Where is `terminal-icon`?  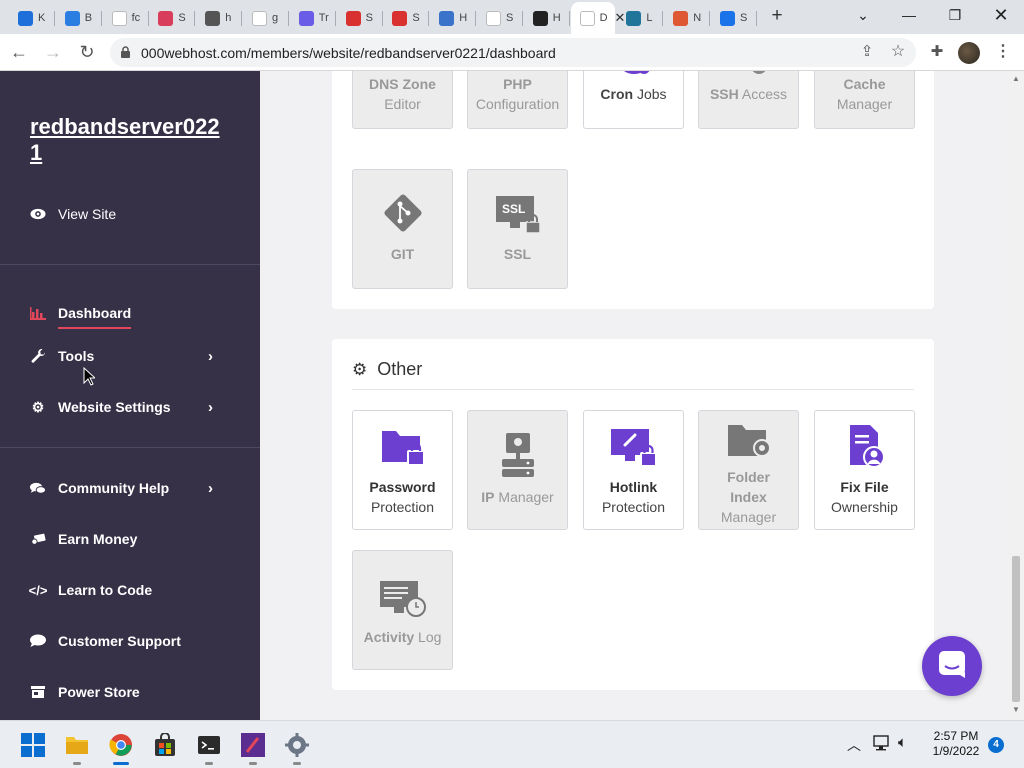
terminal-icon is located at coordinates (209, 745).